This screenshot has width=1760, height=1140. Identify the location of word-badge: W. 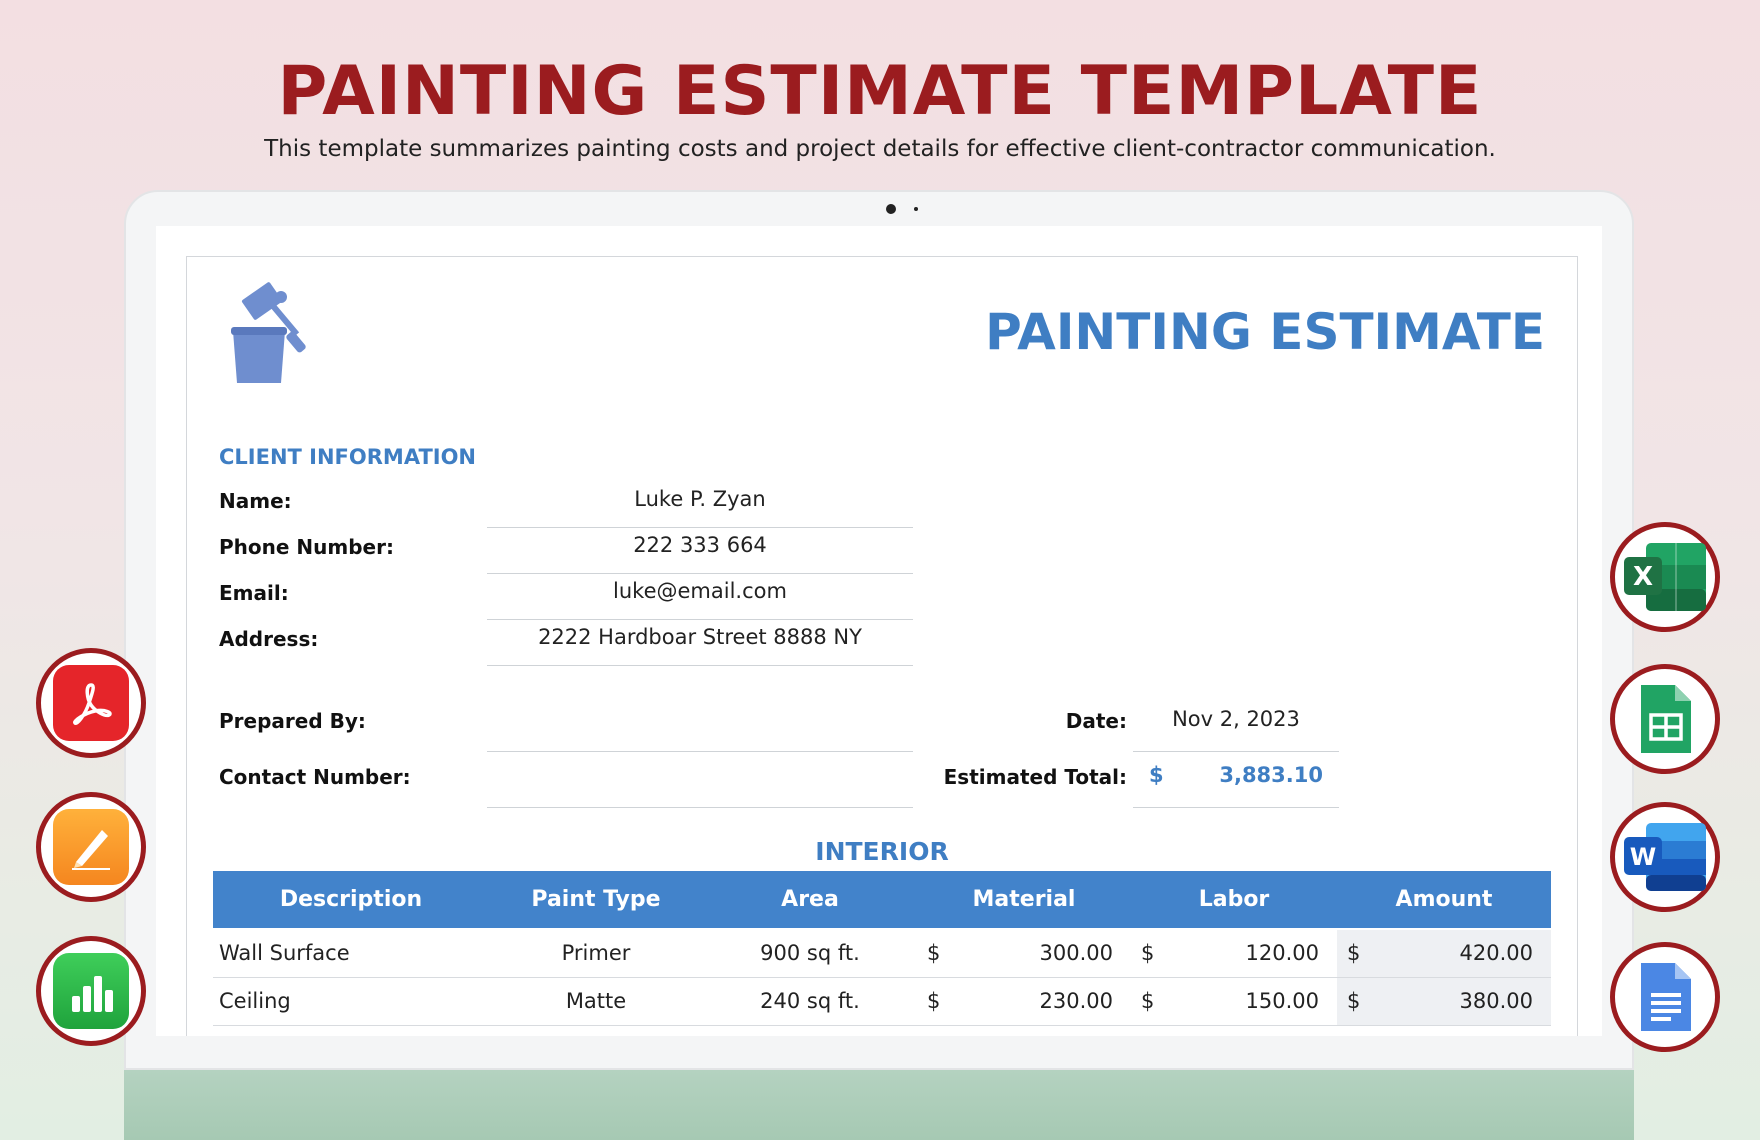
(1665, 857).